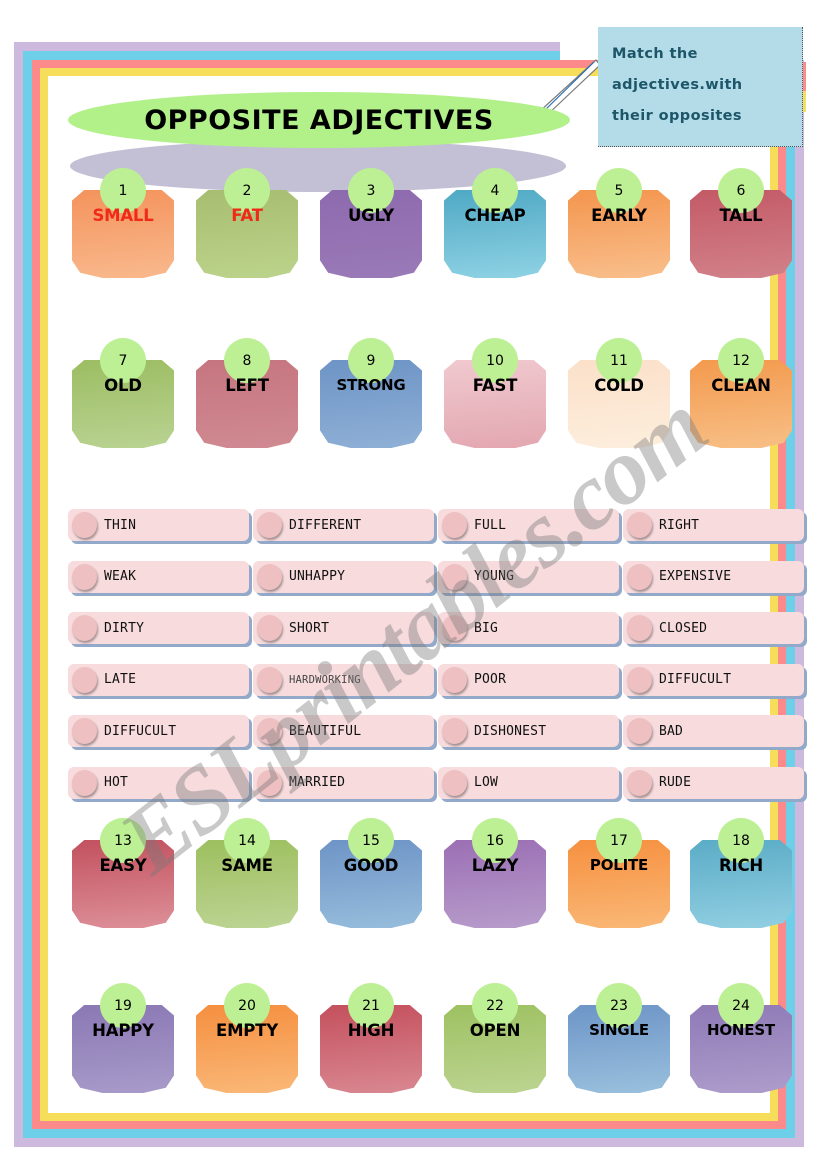 Image resolution: width=826 pixels, height=1169 pixels. Describe the element at coordinates (494, 576) in the screenshot. I see `word-bank-label: YOUNG` at that location.